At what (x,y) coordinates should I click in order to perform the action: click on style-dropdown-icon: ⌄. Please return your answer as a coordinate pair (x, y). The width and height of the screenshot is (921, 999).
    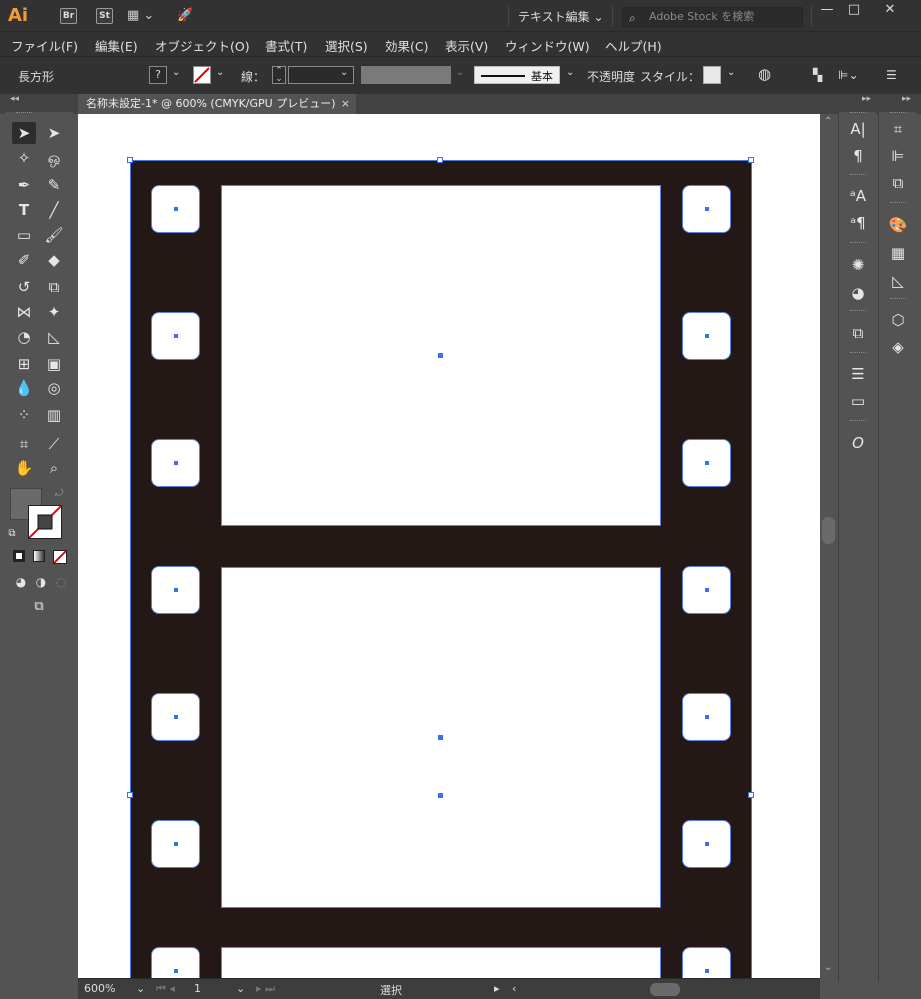
    Looking at the image, I should click on (731, 72).